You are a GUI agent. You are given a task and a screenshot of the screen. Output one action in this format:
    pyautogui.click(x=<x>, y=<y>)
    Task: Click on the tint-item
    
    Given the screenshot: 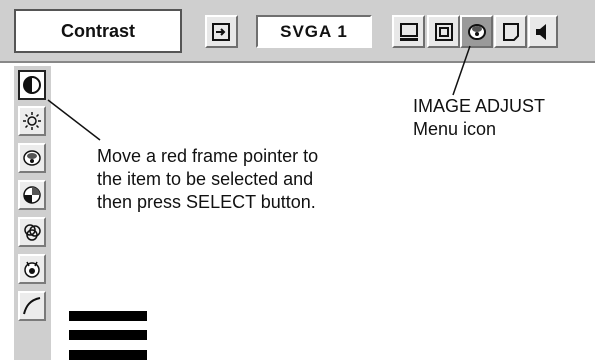 What is the action you would take?
    pyautogui.click(x=32, y=195)
    